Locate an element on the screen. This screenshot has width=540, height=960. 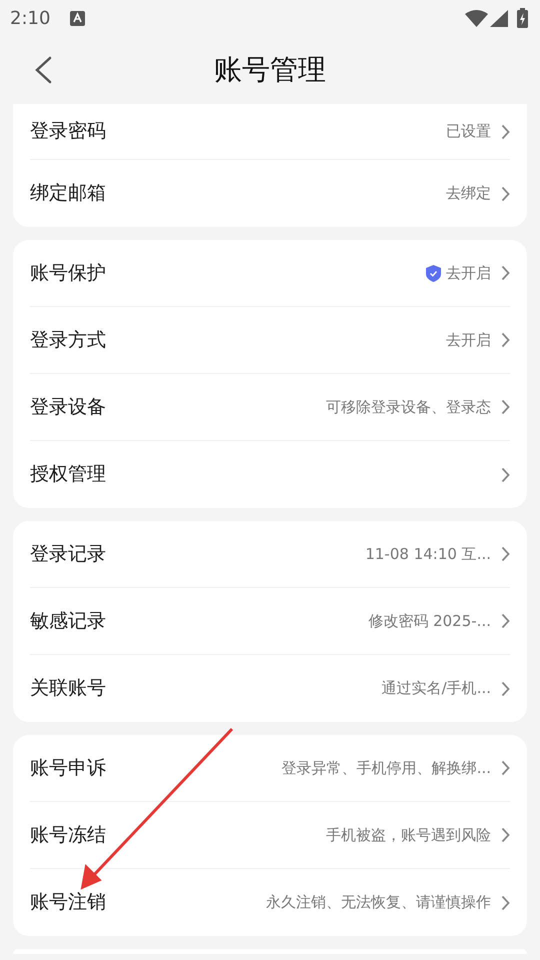
settings-row: 登录方式 去开启 is located at coordinates (270, 340).